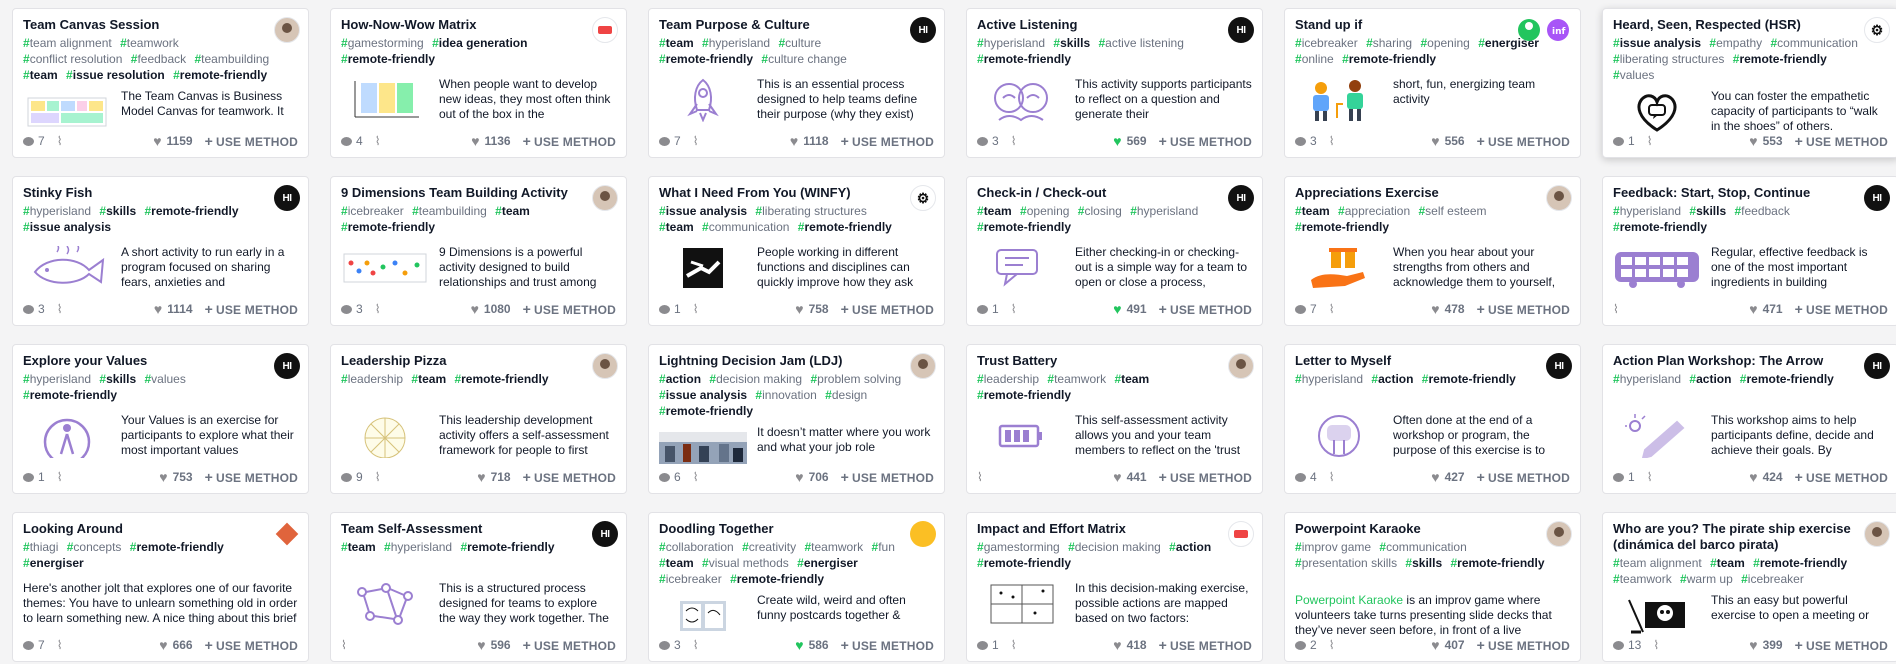 The image size is (1896, 664). I want to click on card-title: Check-in / Check-out, so click(1114, 193).